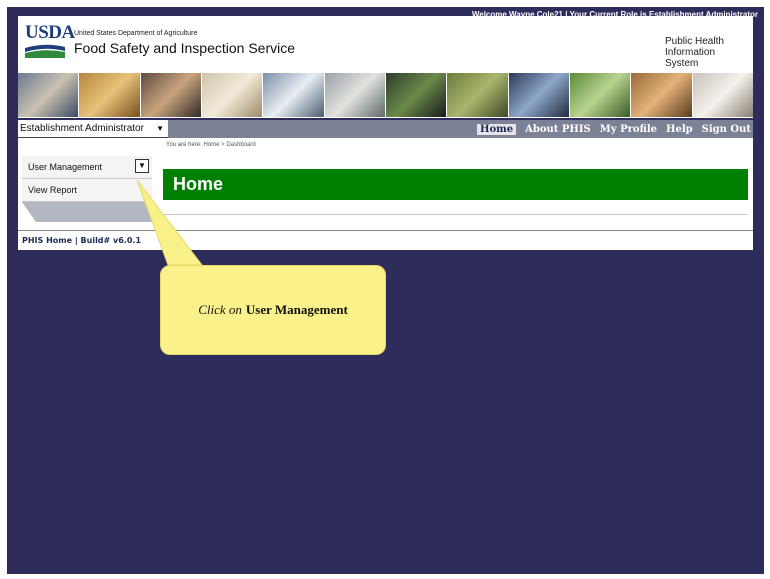 This screenshot has height=579, width=770. Describe the element at coordinates (160, 128) in the screenshot. I see `dropdown-arrow-icon: ▼` at that location.